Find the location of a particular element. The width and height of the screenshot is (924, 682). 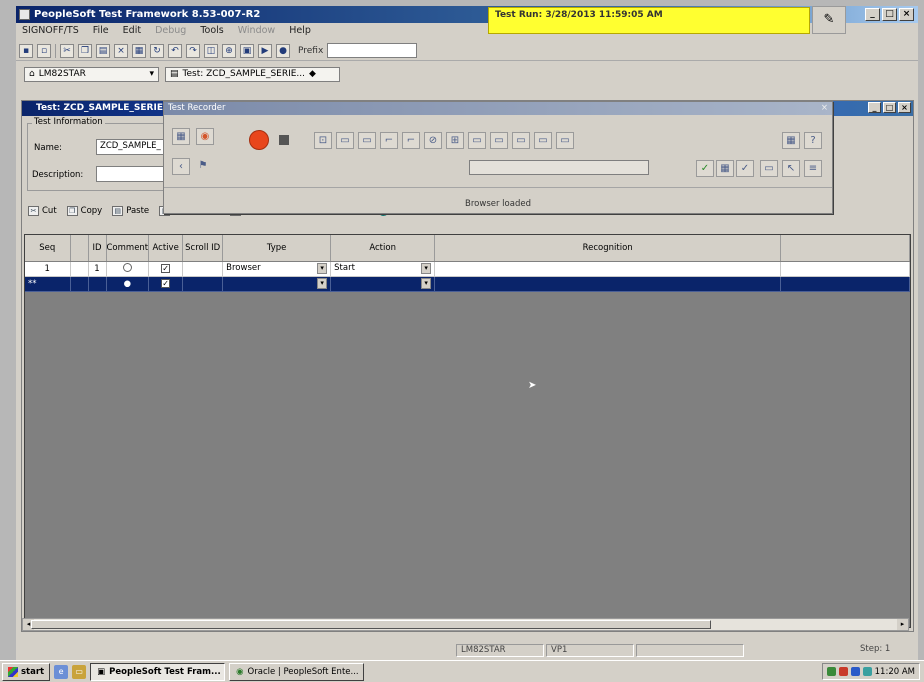

close-button: × is located at coordinates (906, 14).